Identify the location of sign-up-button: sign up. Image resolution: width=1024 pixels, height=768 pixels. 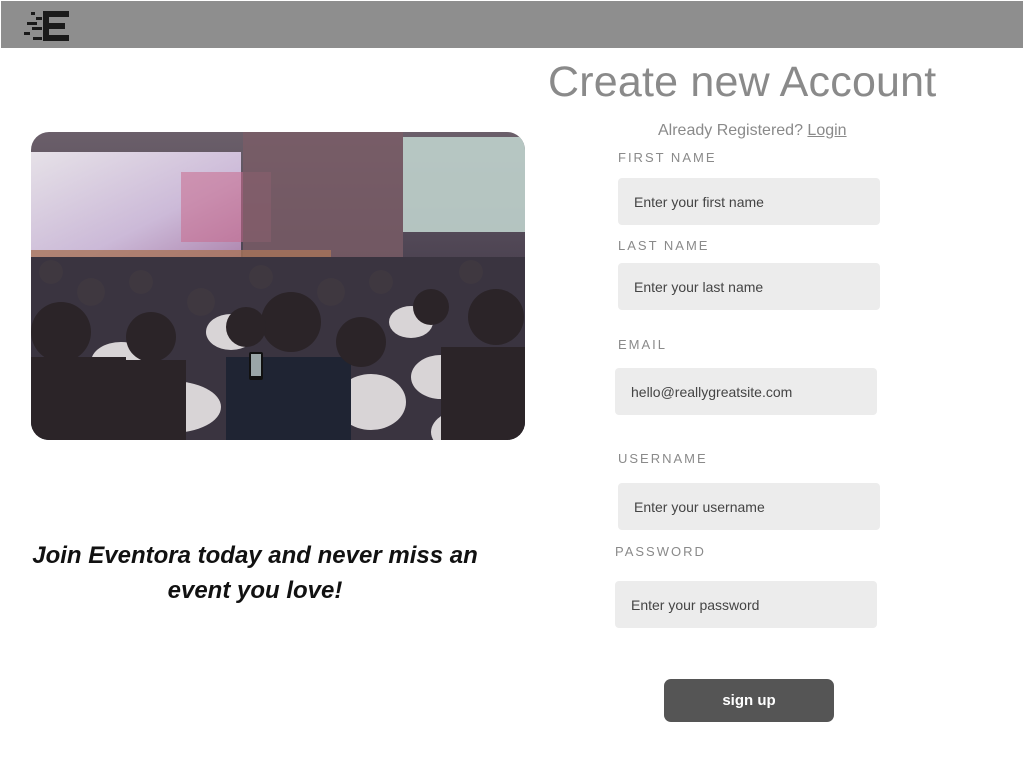
(749, 700).